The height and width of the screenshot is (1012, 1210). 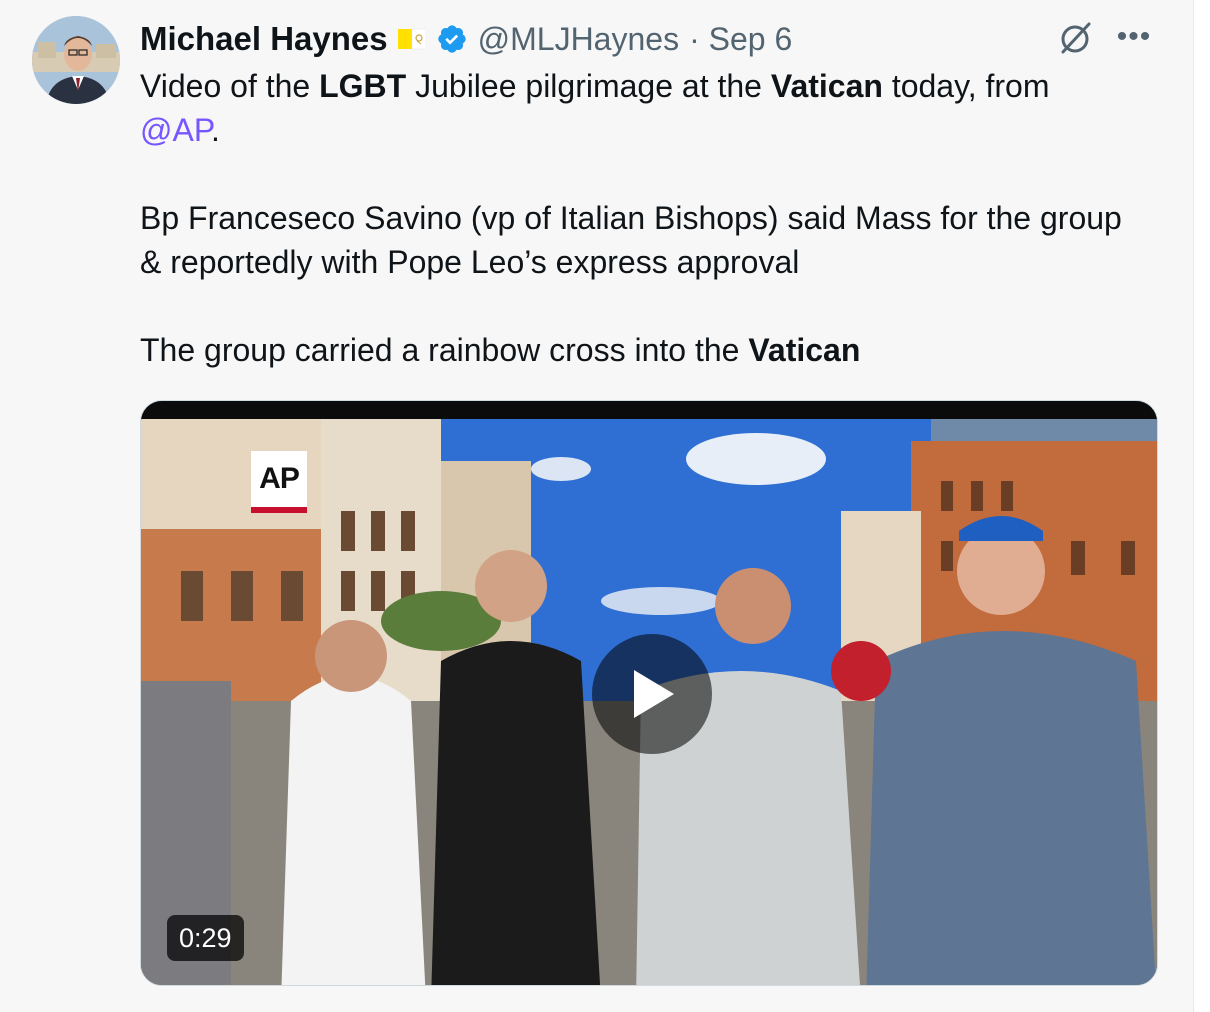 I want to click on tweet-header: Michael Haynes @MLJHaynes · Sep 6, so click(x=466, y=39).